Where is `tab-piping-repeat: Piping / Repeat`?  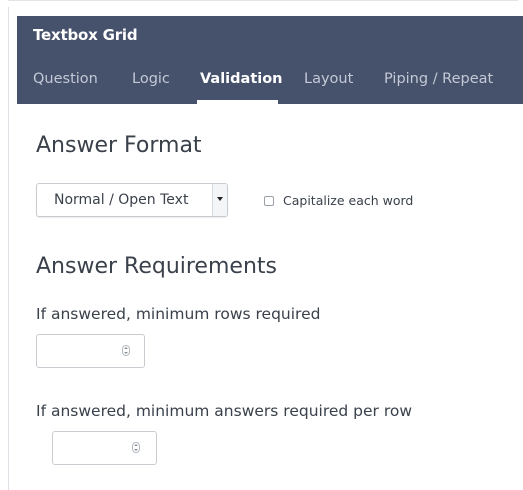 tab-piping-repeat: Piping / Repeat is located at coordinates (438, 79).